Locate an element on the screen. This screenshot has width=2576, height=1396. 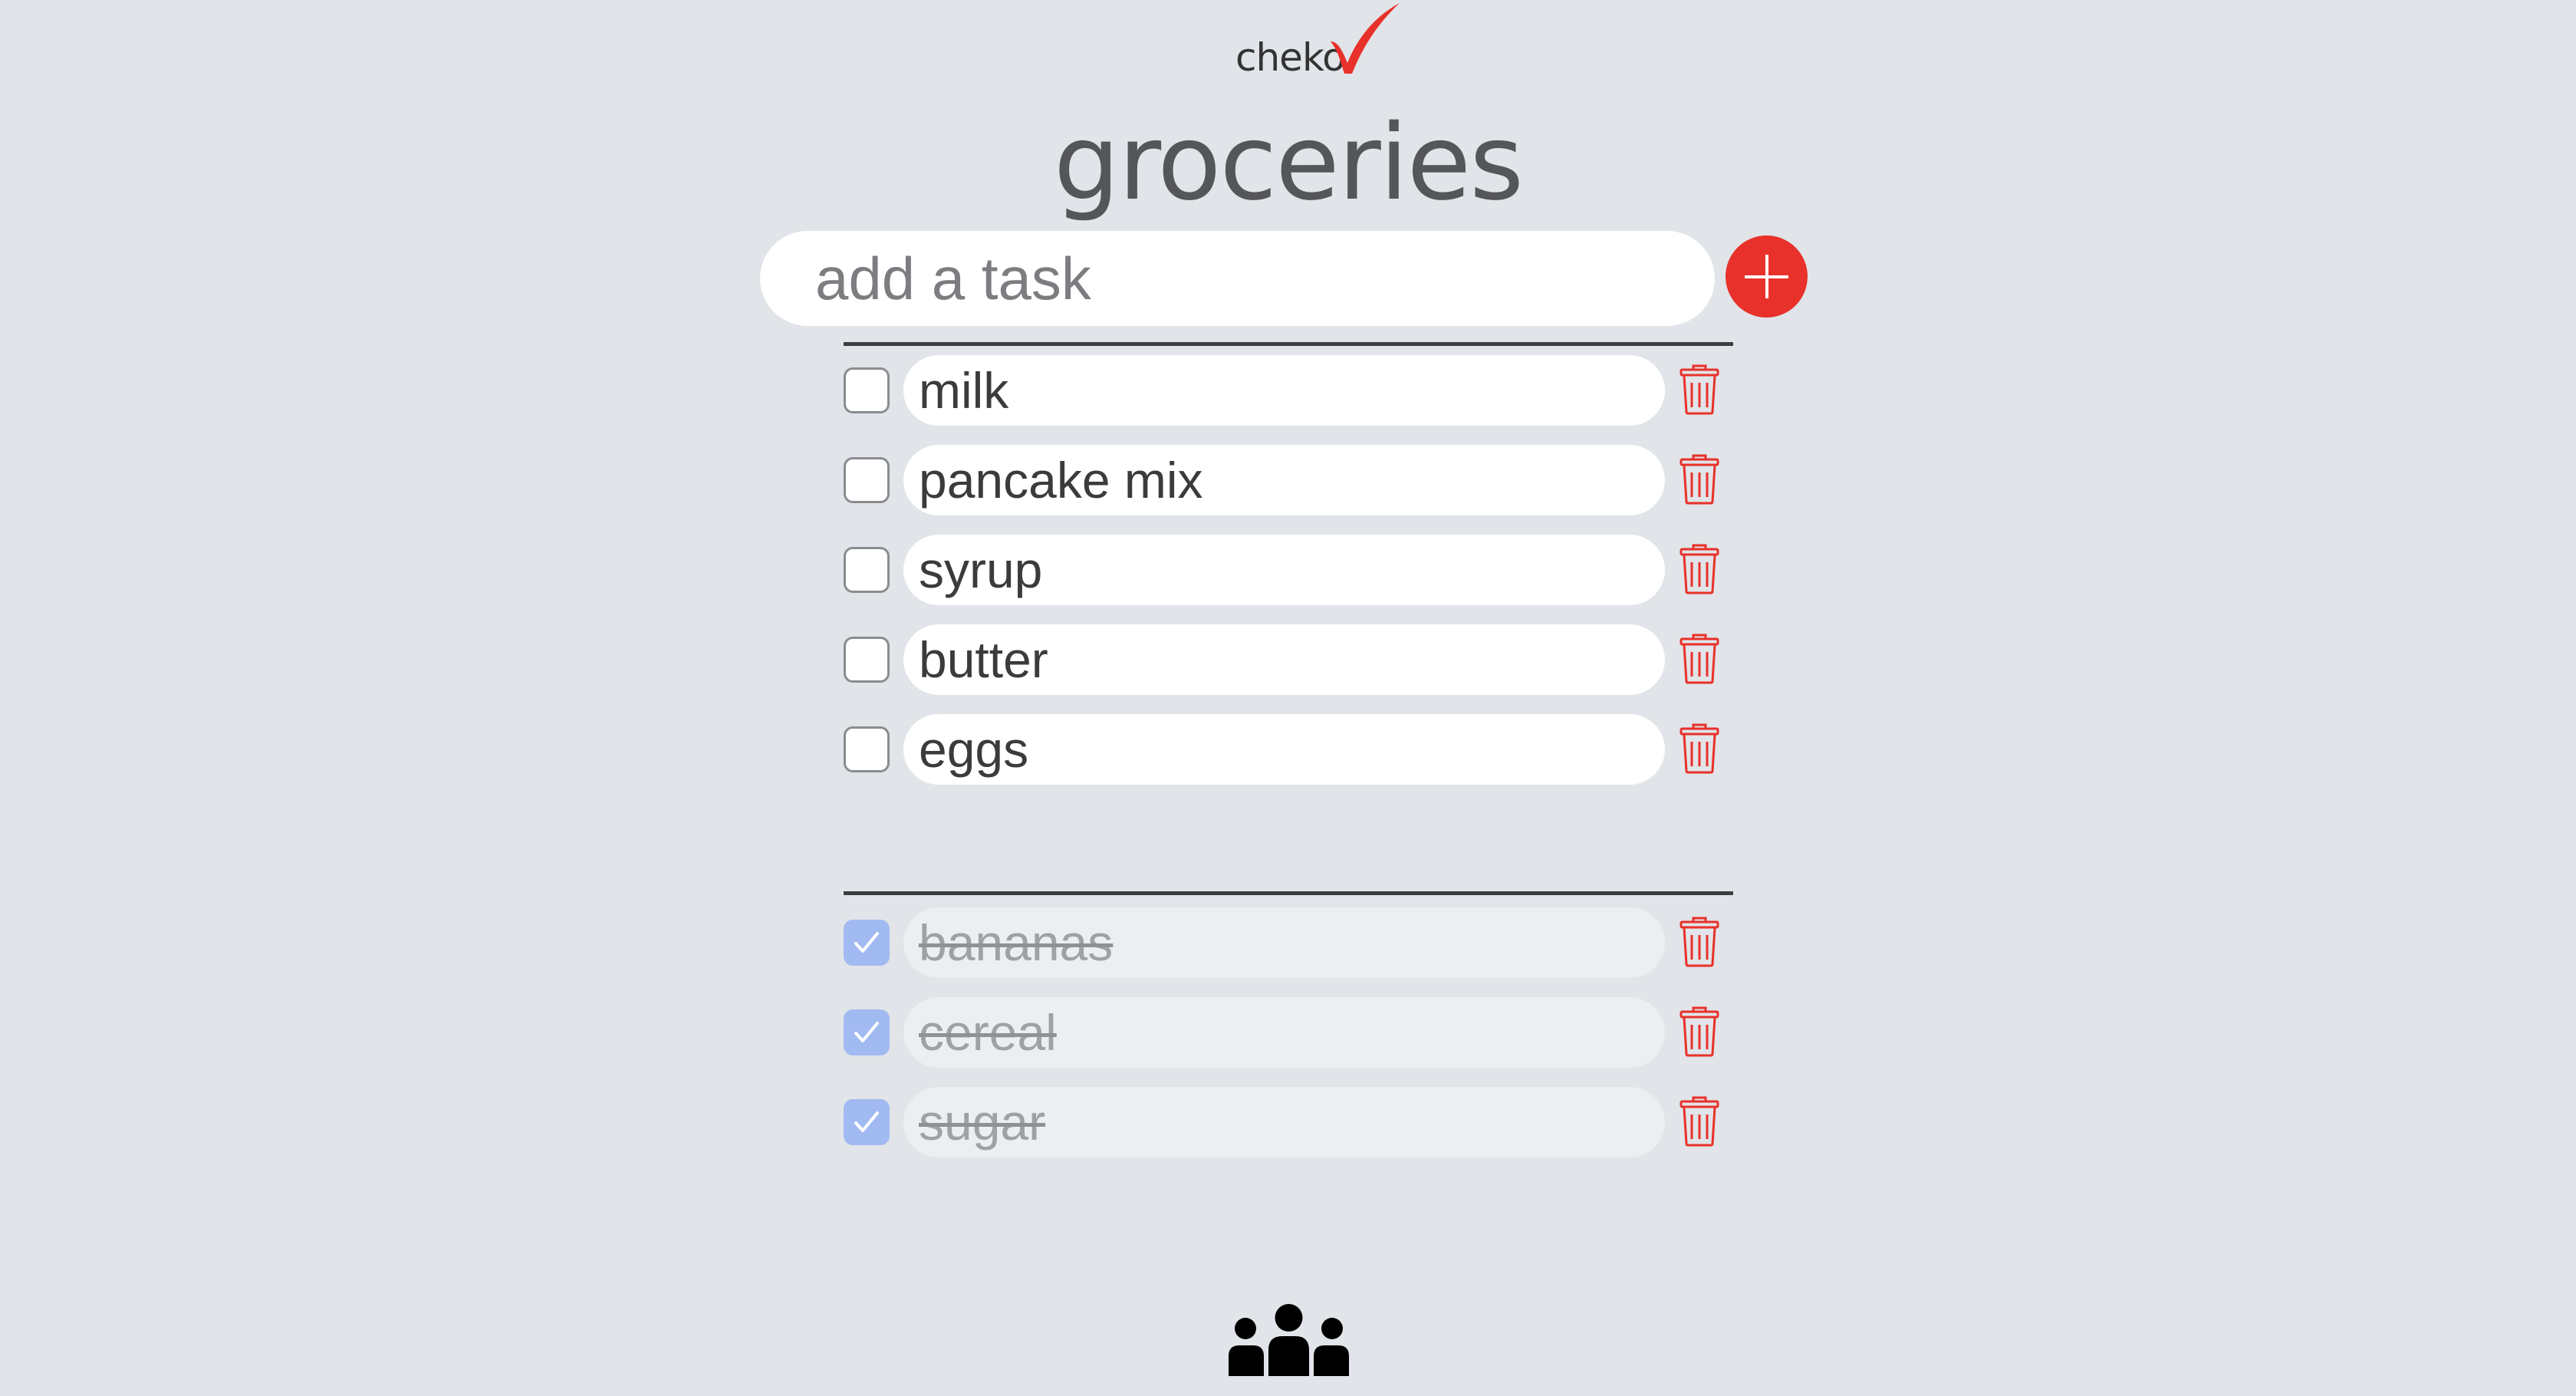
add-task-button is located at coordinates (1767, 277).